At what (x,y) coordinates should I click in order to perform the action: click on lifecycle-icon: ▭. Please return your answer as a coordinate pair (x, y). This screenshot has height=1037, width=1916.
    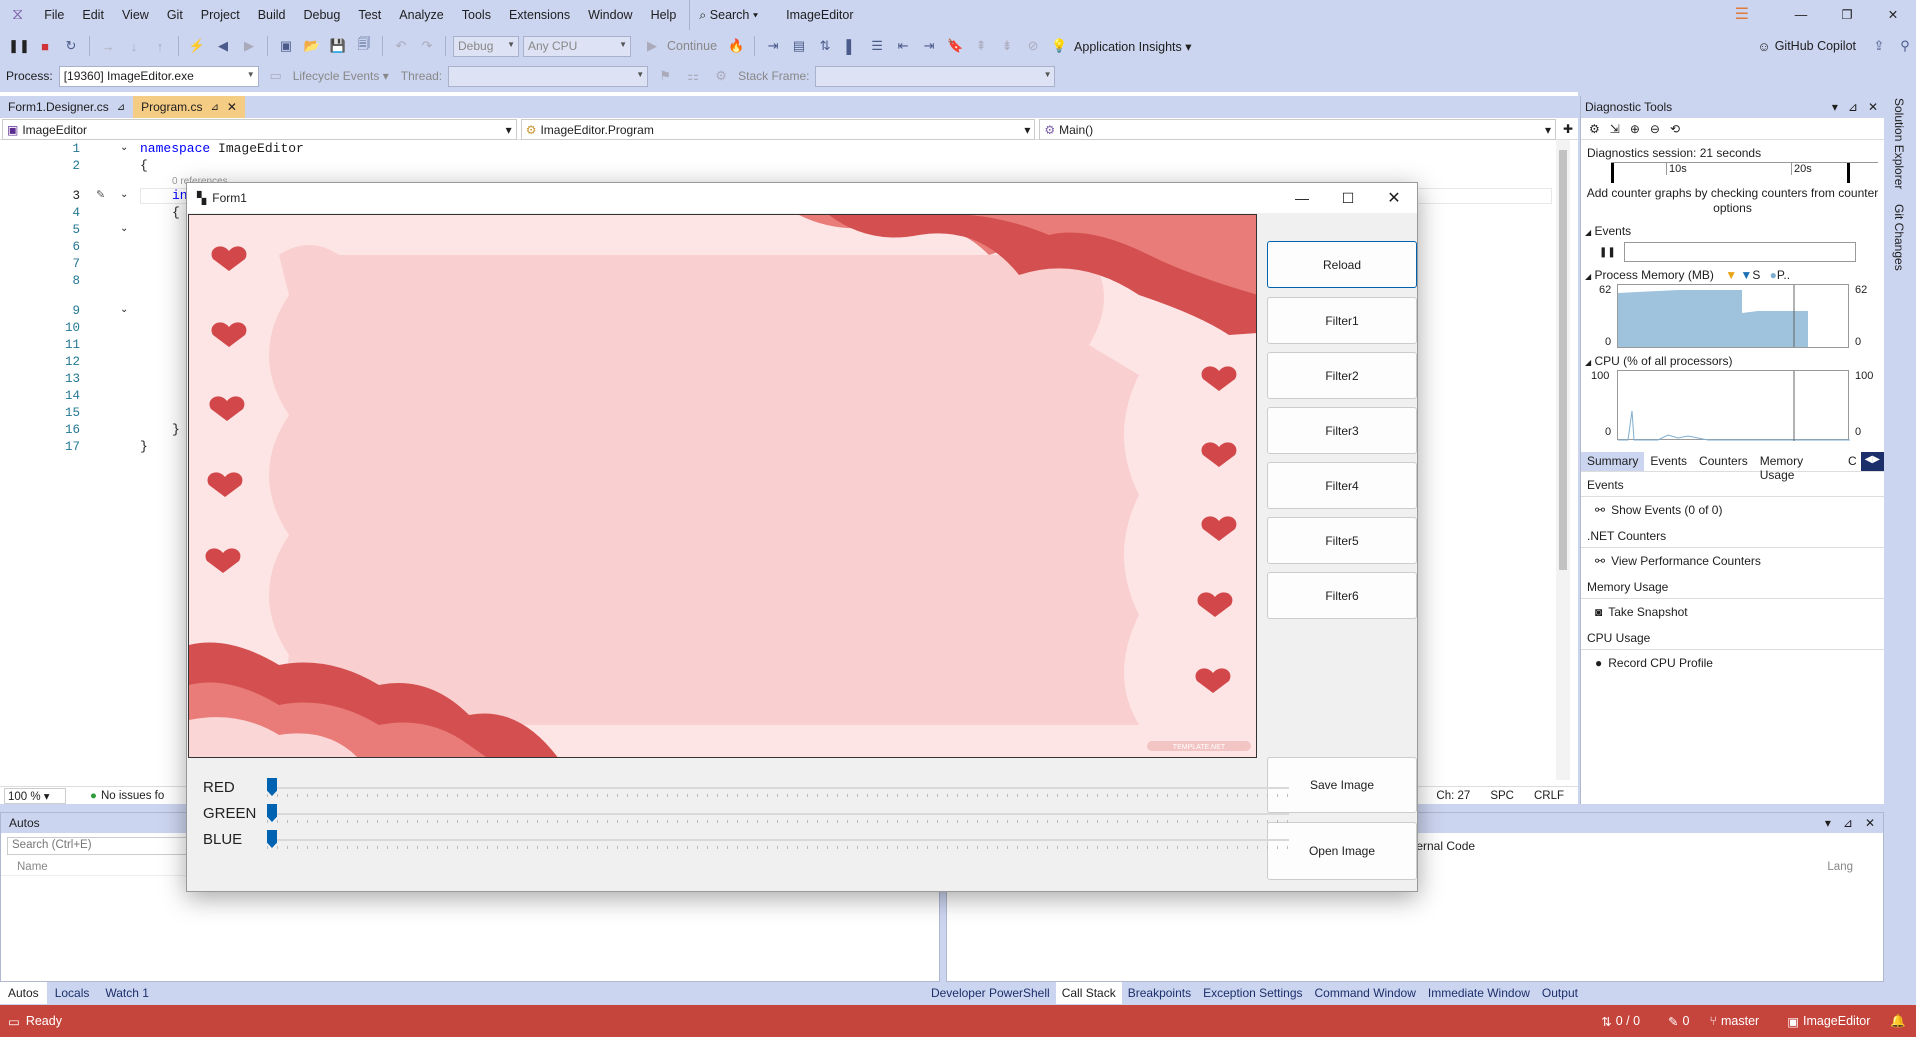
    Looking at the image, I should click on (276, 76).